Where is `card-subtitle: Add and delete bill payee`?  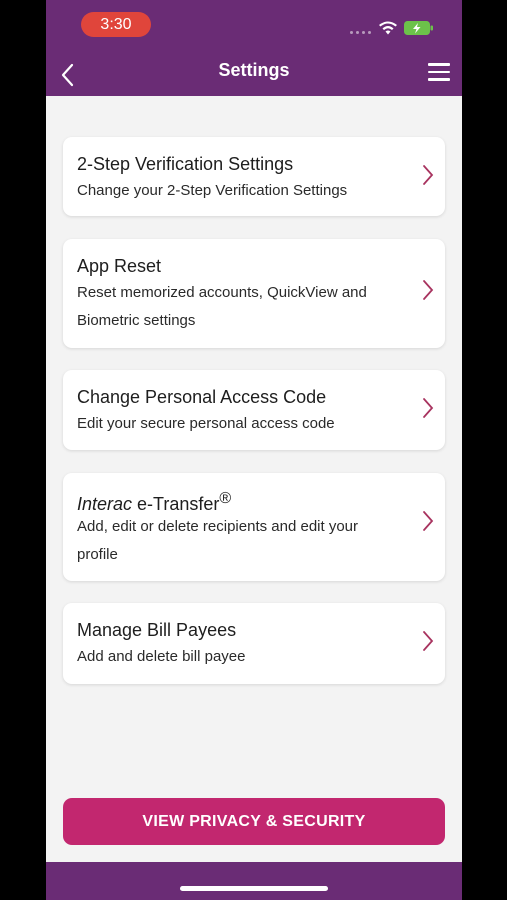 card-subtitle: Add and delete bill payee is located at coordinates (161, 656).